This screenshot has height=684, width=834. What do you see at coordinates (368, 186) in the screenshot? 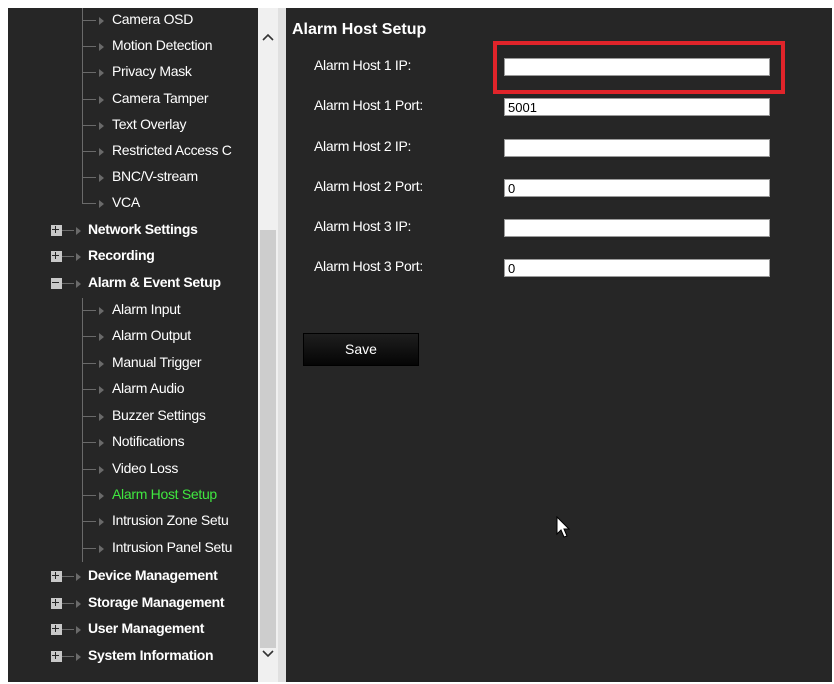
I see `alarm-host-2-port-label: Alarm Host 2 Port:` at bounding box center [368, 186].